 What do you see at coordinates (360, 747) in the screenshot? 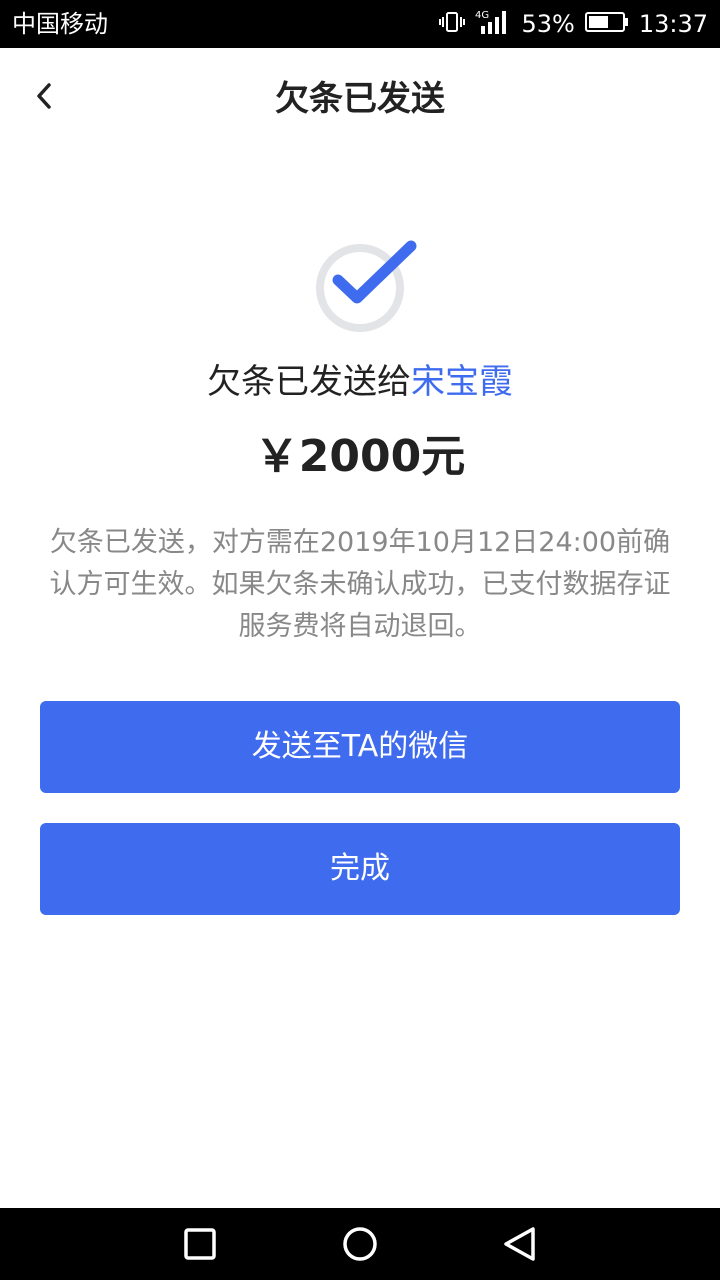
I see `send-to-wechat-button: 发送至TA的微信` at bounding box center [360, 747].